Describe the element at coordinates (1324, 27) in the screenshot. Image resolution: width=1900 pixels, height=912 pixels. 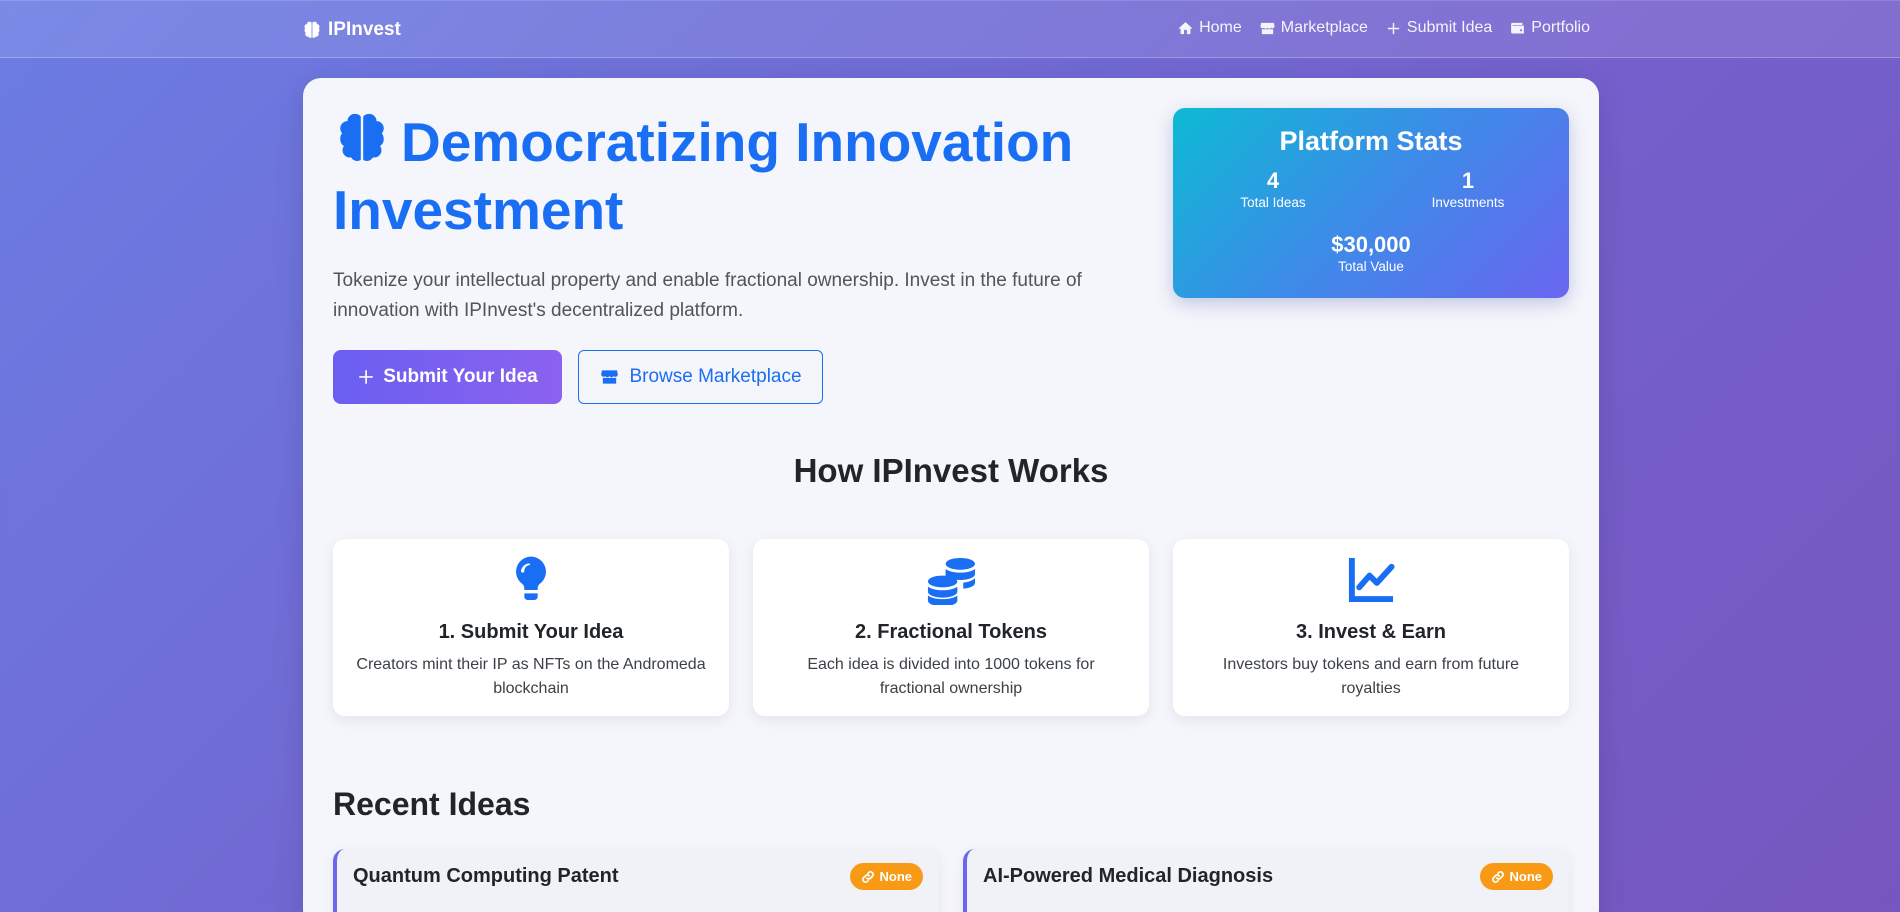
I see `nav-marketplace-label: Marketplace` at that location.